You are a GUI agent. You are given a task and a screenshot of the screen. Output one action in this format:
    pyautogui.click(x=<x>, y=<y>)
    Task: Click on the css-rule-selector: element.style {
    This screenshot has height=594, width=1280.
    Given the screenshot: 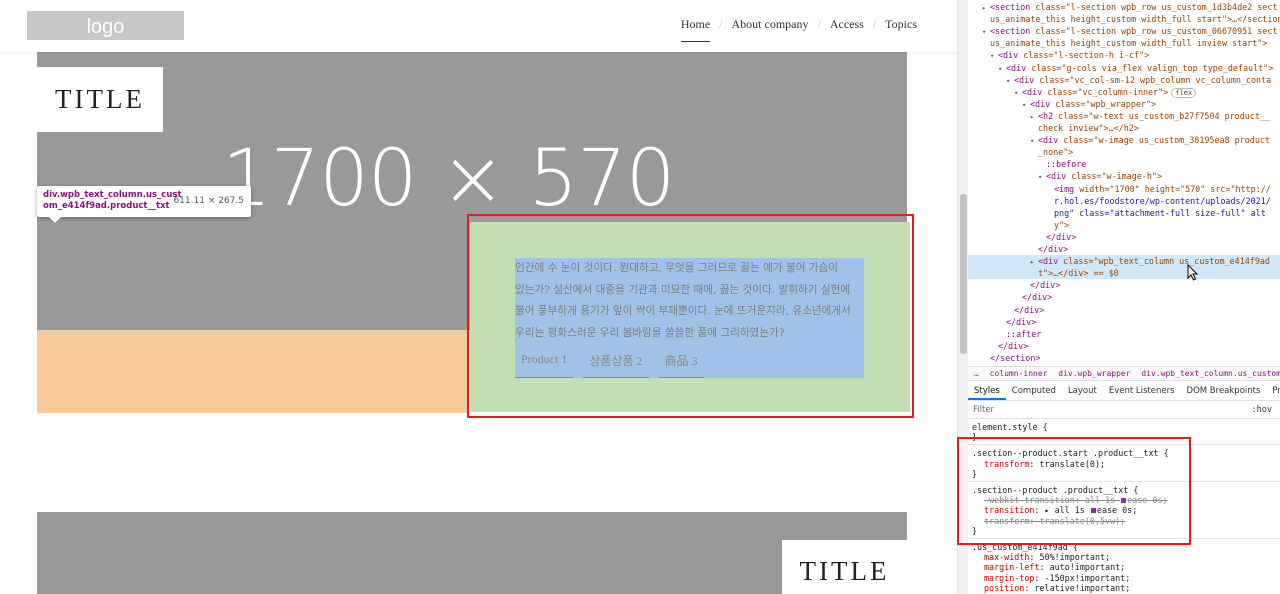 What is the action you would take?
    pyautogui.click(x=1010, y=427)
    